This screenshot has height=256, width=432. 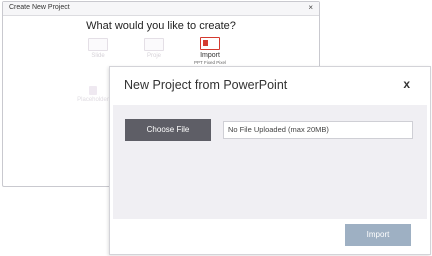 I want to click on option-slide: Slide, so click(x=98, y=48).